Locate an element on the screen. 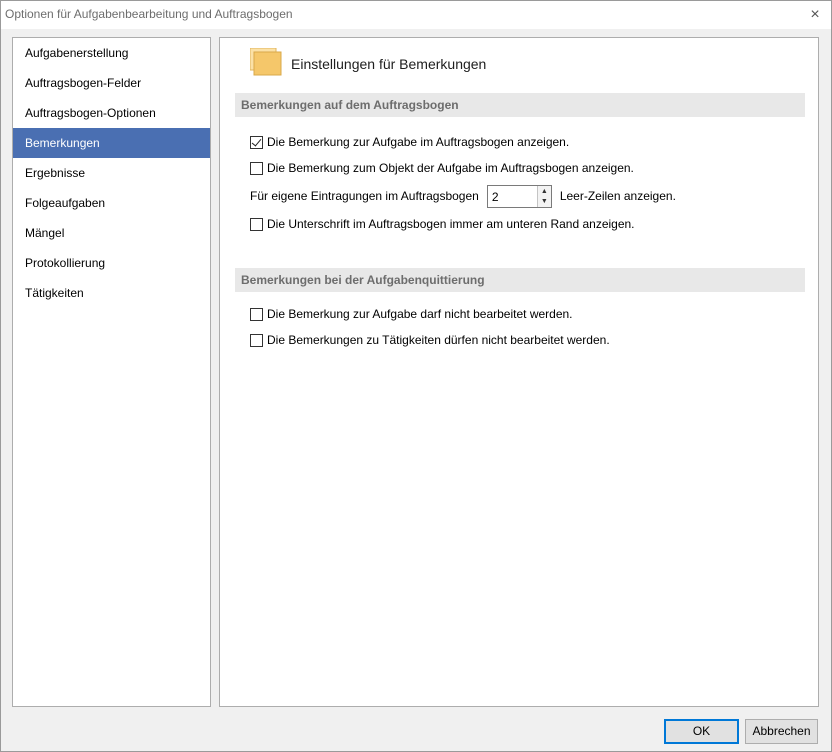 The height and width of the screenshot is (752, 832). sidebar-item-bemerkungen: Bemerkungen is located at coordinates (111, 143).